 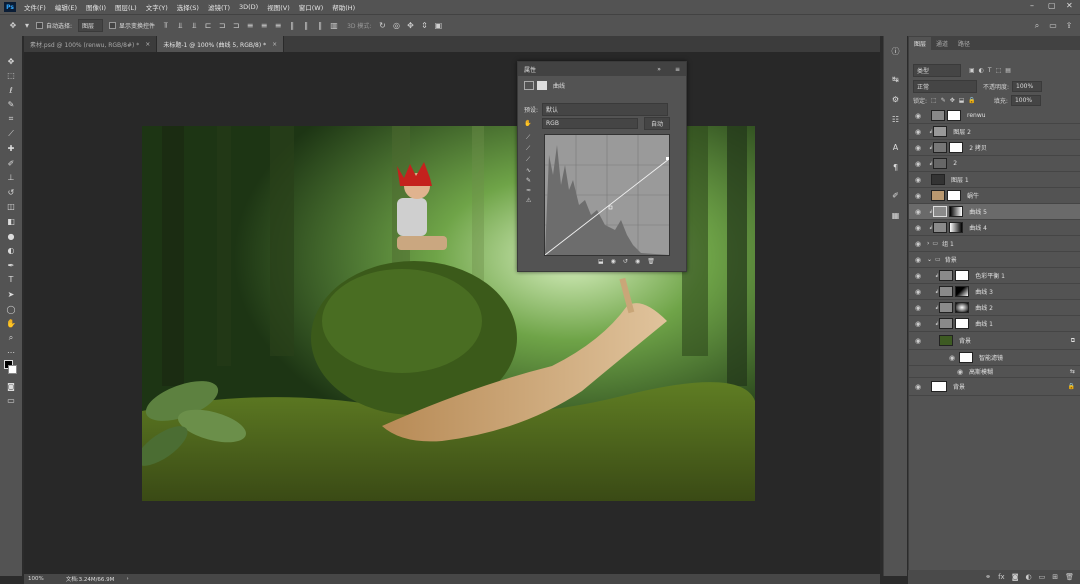 What do you see at coordinates (219, 7) in the screenshot?
I see `menu-filter: 滤镜(T)` at bounding box center [219, 7].